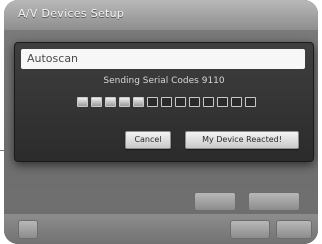 The height and width of the screenshot is (244, 322). What do you see at coordinates (242, 140) in the screenshot?
I see `device-reacted-button: My Device Reacted!` at bounding box center [242, 140].